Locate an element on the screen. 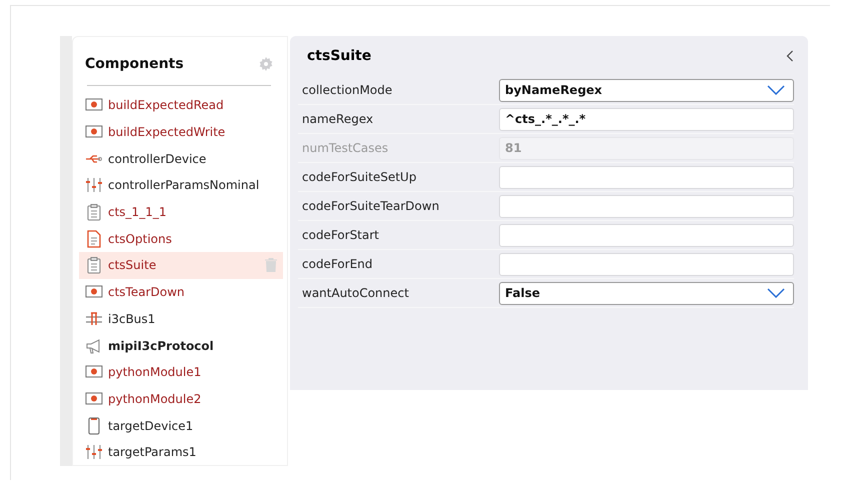 This screenshot has height=487, width=849. component-item: targetDevice1 is located at coordinates (181, 425).